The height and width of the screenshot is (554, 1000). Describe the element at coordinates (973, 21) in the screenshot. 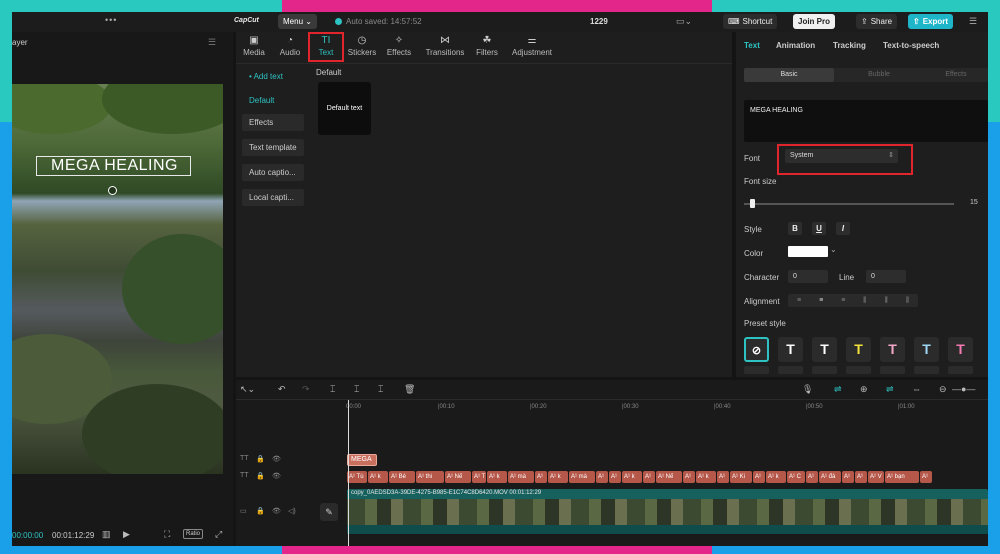

I see `window-menu-icon: ☰` at that location.